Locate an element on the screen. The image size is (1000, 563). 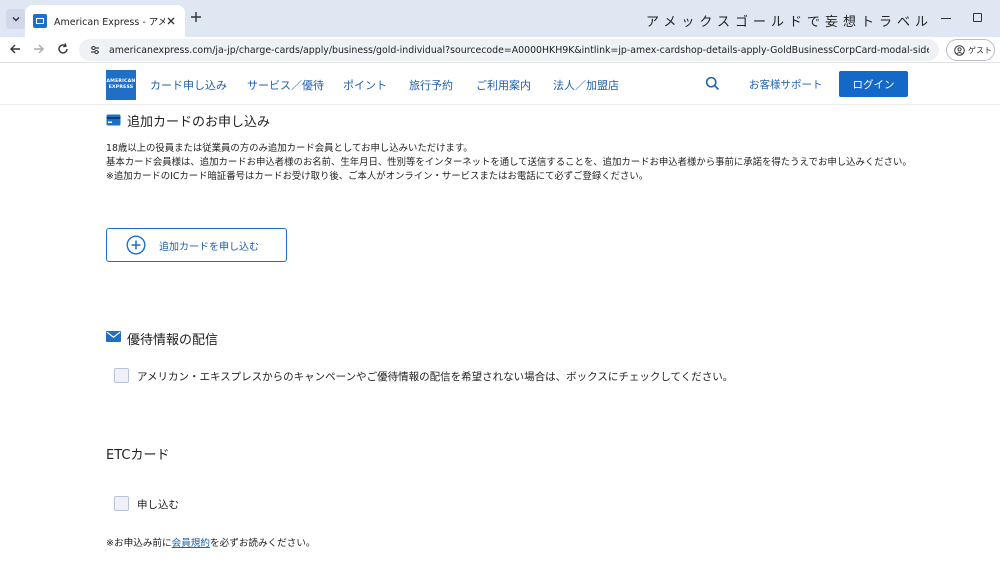
plus-circle-icon is located at coordinates (136, 245).